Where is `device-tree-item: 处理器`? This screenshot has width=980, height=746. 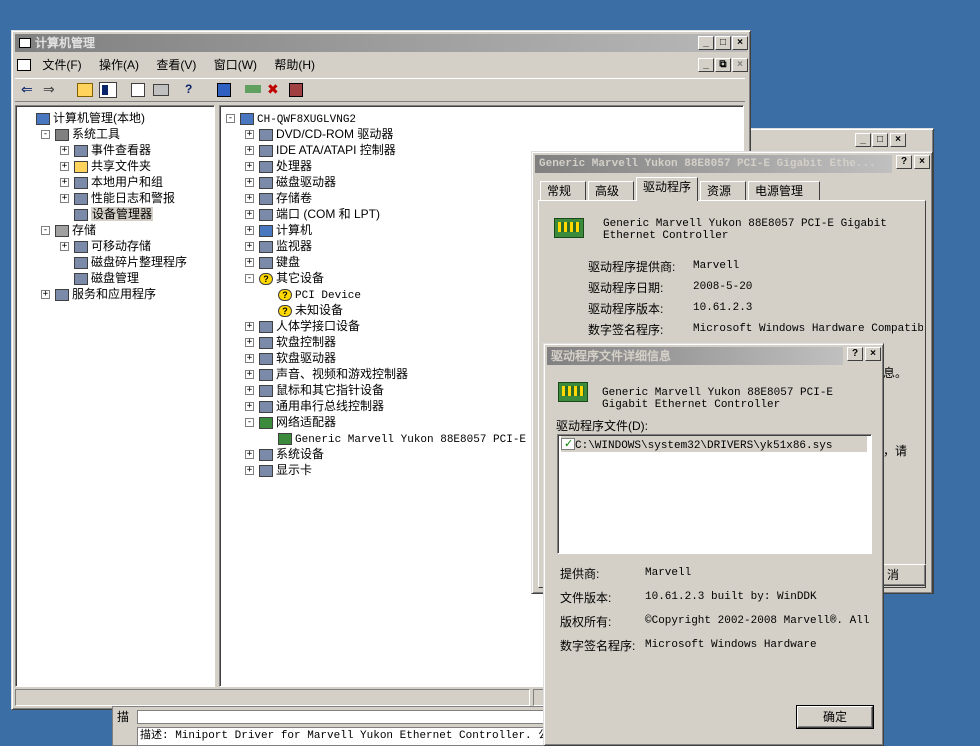 device-tree-item: 处理器 is located at coordinates (285, 166).